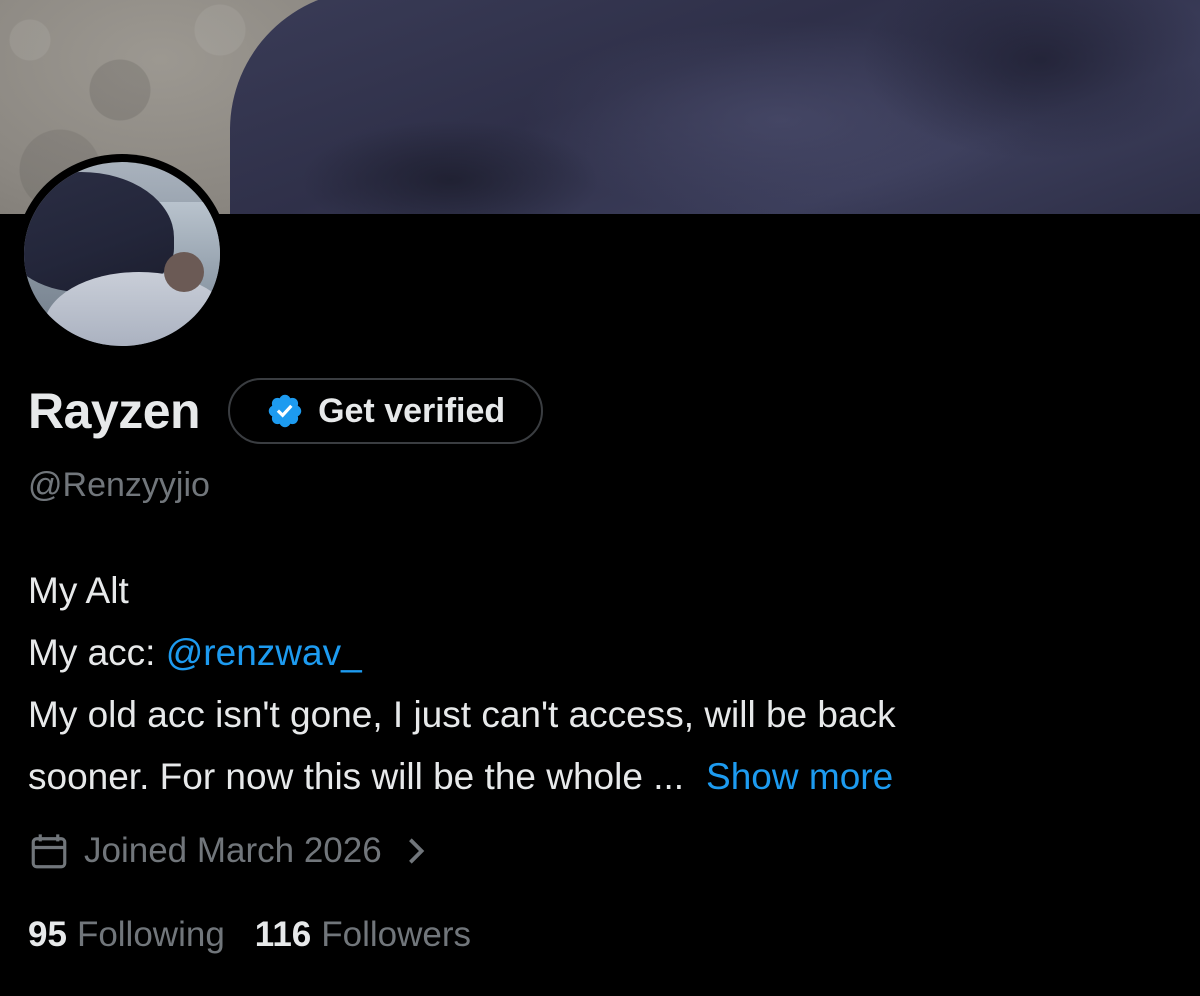  What do you see at coordinates (47, 934) in the screenshot?
I see `following-count: 95` at bounding box center [47, 934].